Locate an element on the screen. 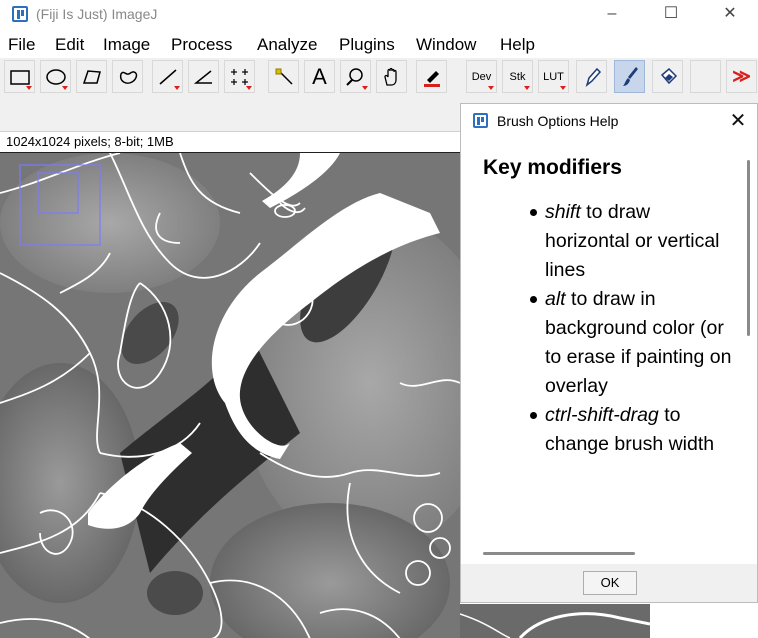  lut-tool: LUT is located at coordinates (553, 76).